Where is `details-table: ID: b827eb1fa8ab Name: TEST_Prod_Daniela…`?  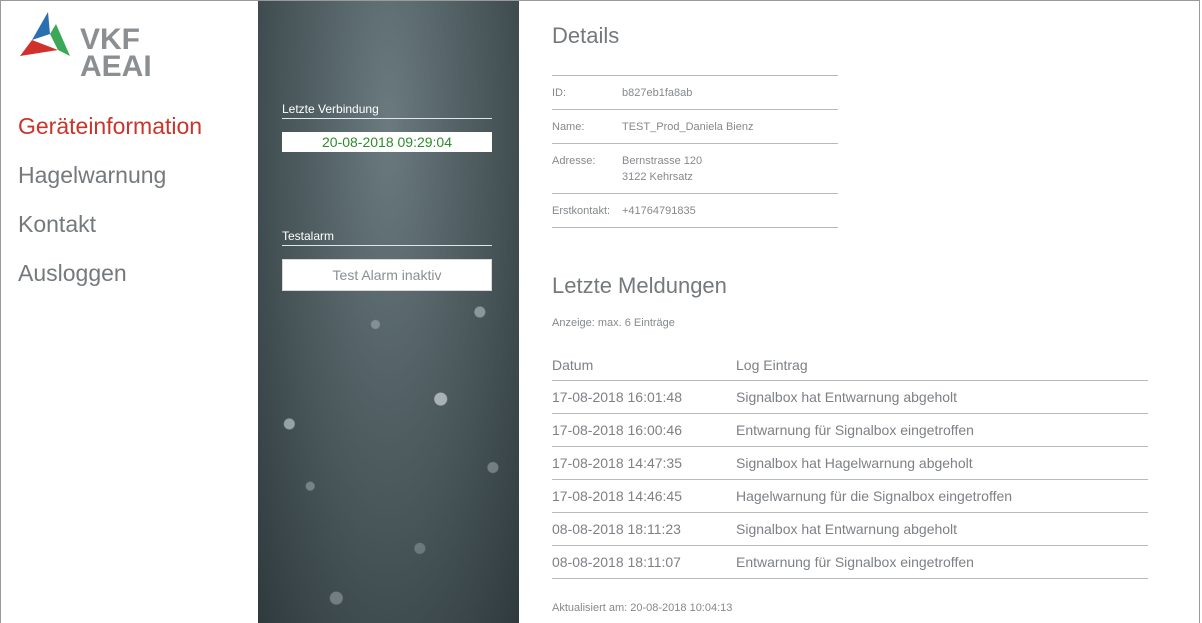 details-table: ID: b827eb1fa8ab Name: TEST_Prod_Daniela… is located at coordinates (695, 151).